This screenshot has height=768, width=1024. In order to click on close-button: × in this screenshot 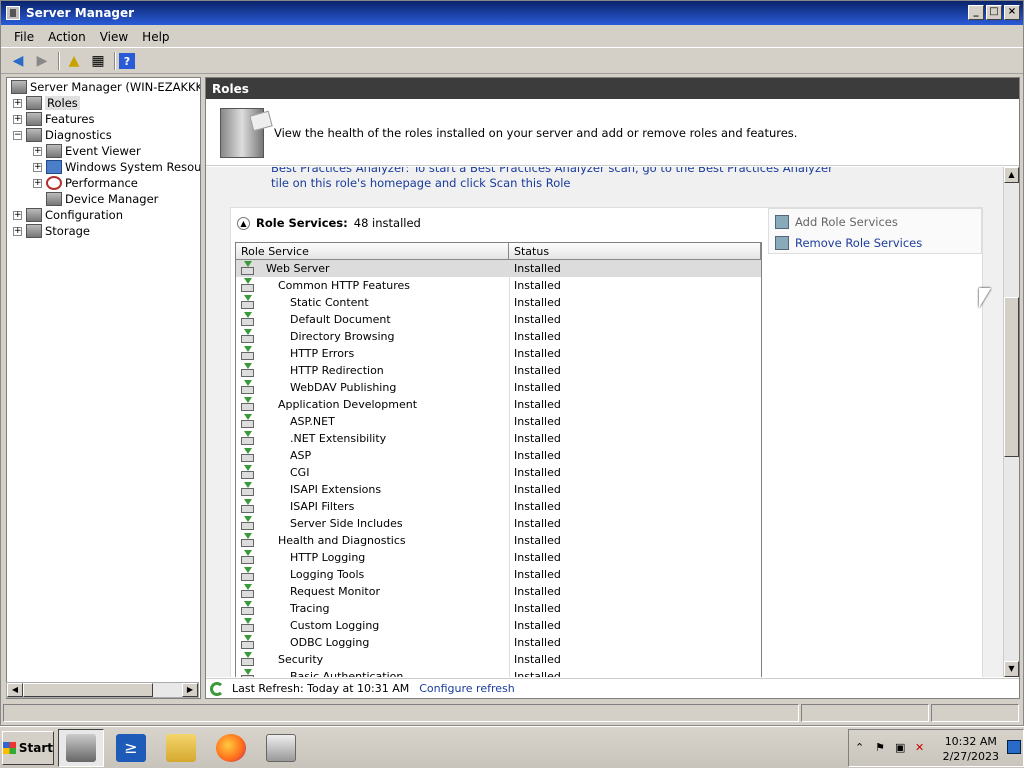, I will do `click(1012, 12)`.